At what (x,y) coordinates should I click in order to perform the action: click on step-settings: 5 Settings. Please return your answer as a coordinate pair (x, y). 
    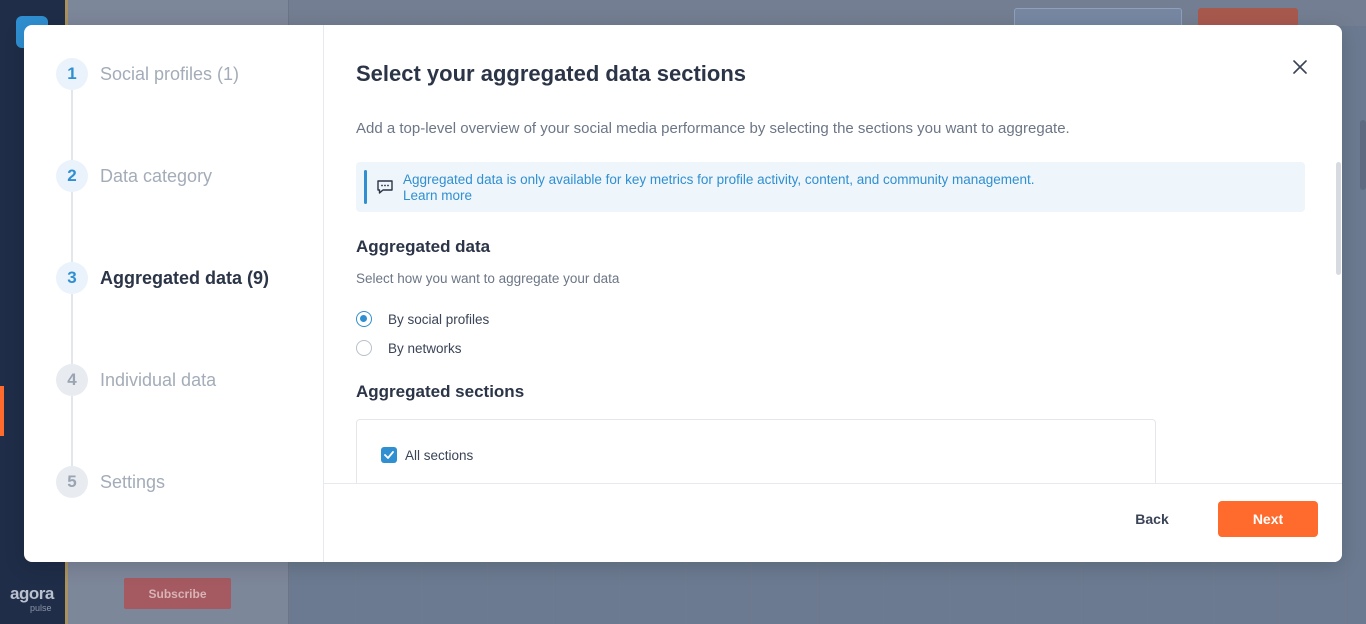
    Looking at the image, I should click on (110, 482).